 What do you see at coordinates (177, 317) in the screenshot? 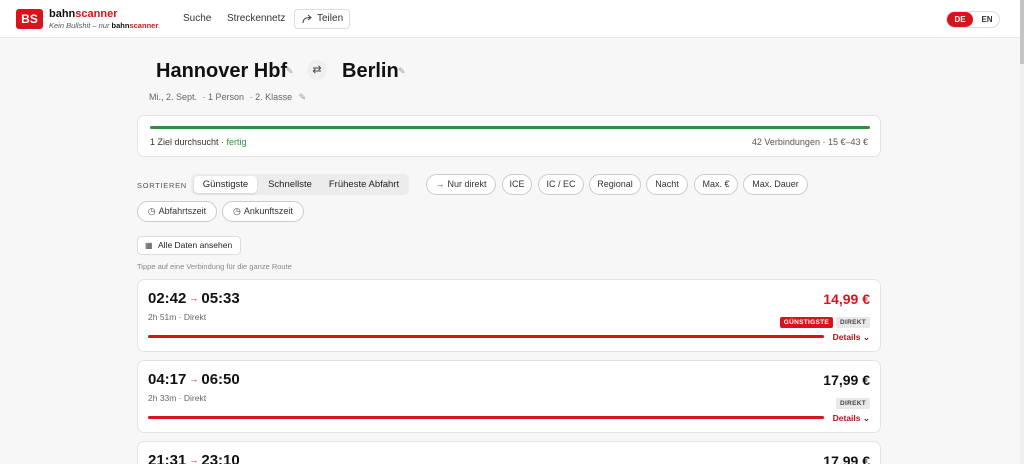
I see `connection-duration: 2h 51m · Direkt` at bounding box center [177, 317].